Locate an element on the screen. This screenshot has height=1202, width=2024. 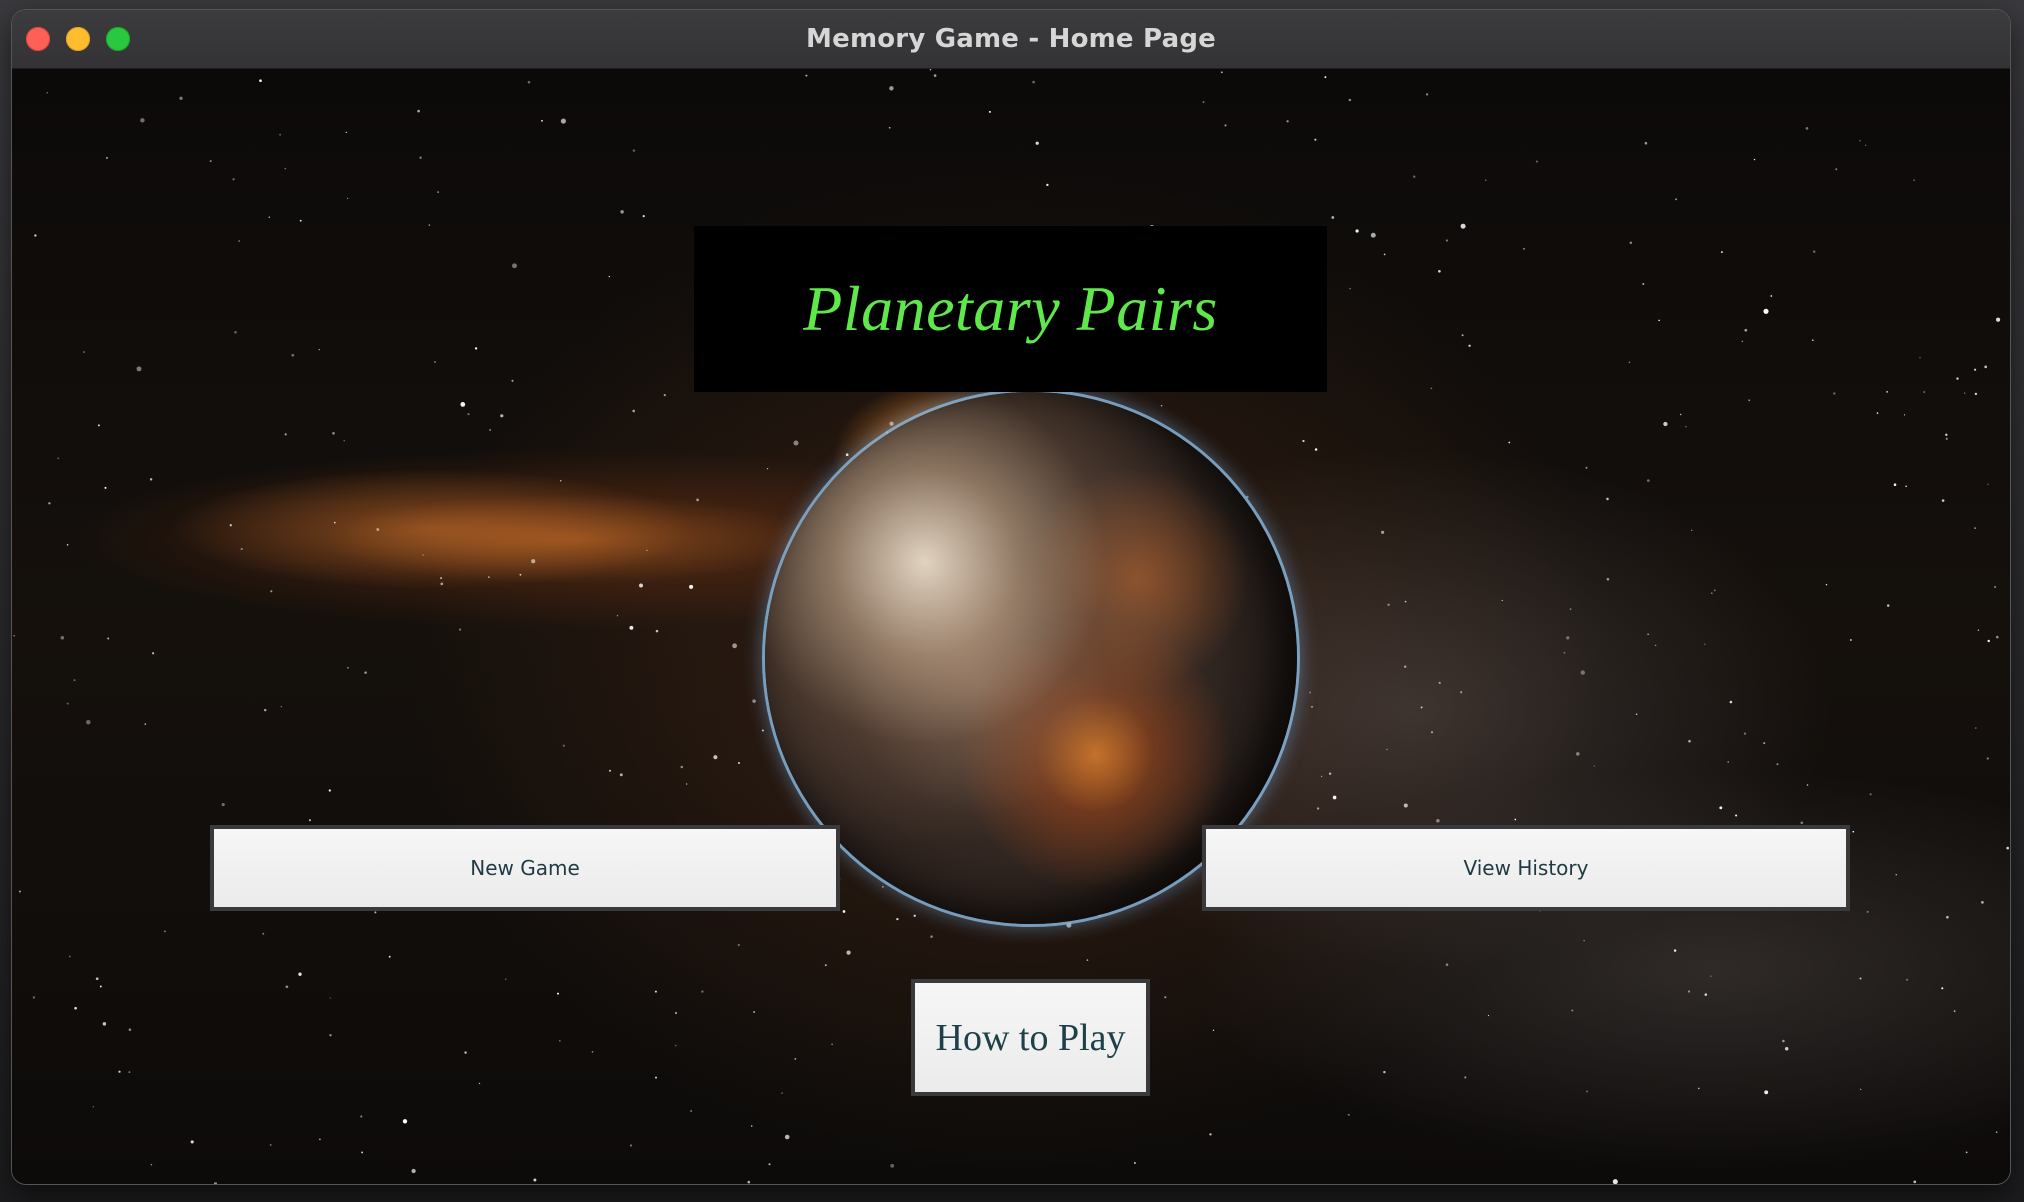
how-to-play-button: How to Play is located at coordinates (1030, 1037).